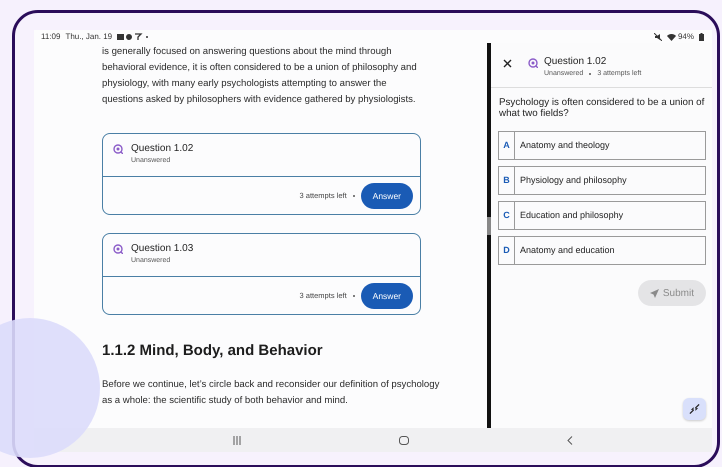 Image resolution: width=722 pixels, height=467 pixels. I want to click on article-paragraph: Before we continue, let’s circle back and reconsider our definition of psychology as a whole: the scientific study of both behavior and mind., so click(271, 393).